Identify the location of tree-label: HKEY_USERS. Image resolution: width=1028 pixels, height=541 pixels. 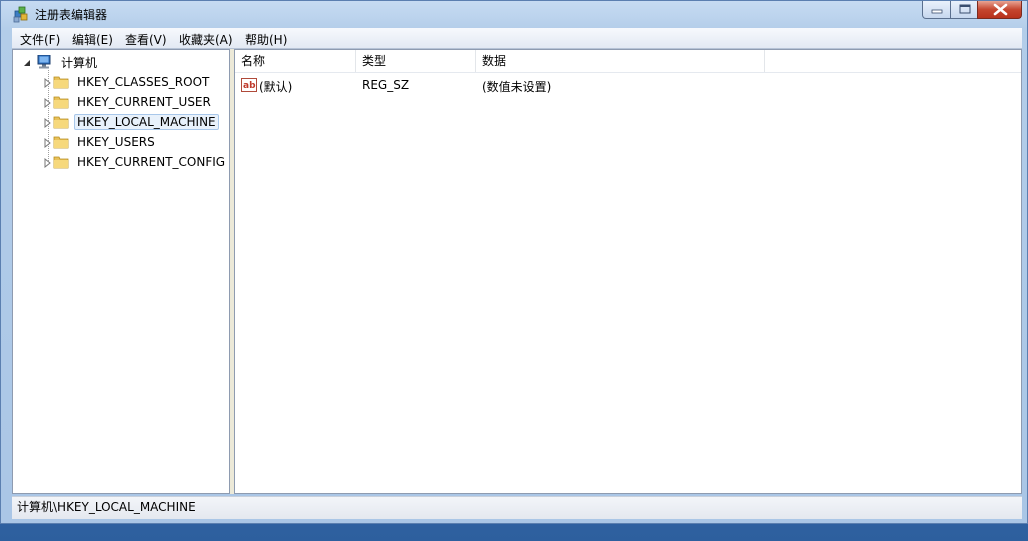
(116, 142).